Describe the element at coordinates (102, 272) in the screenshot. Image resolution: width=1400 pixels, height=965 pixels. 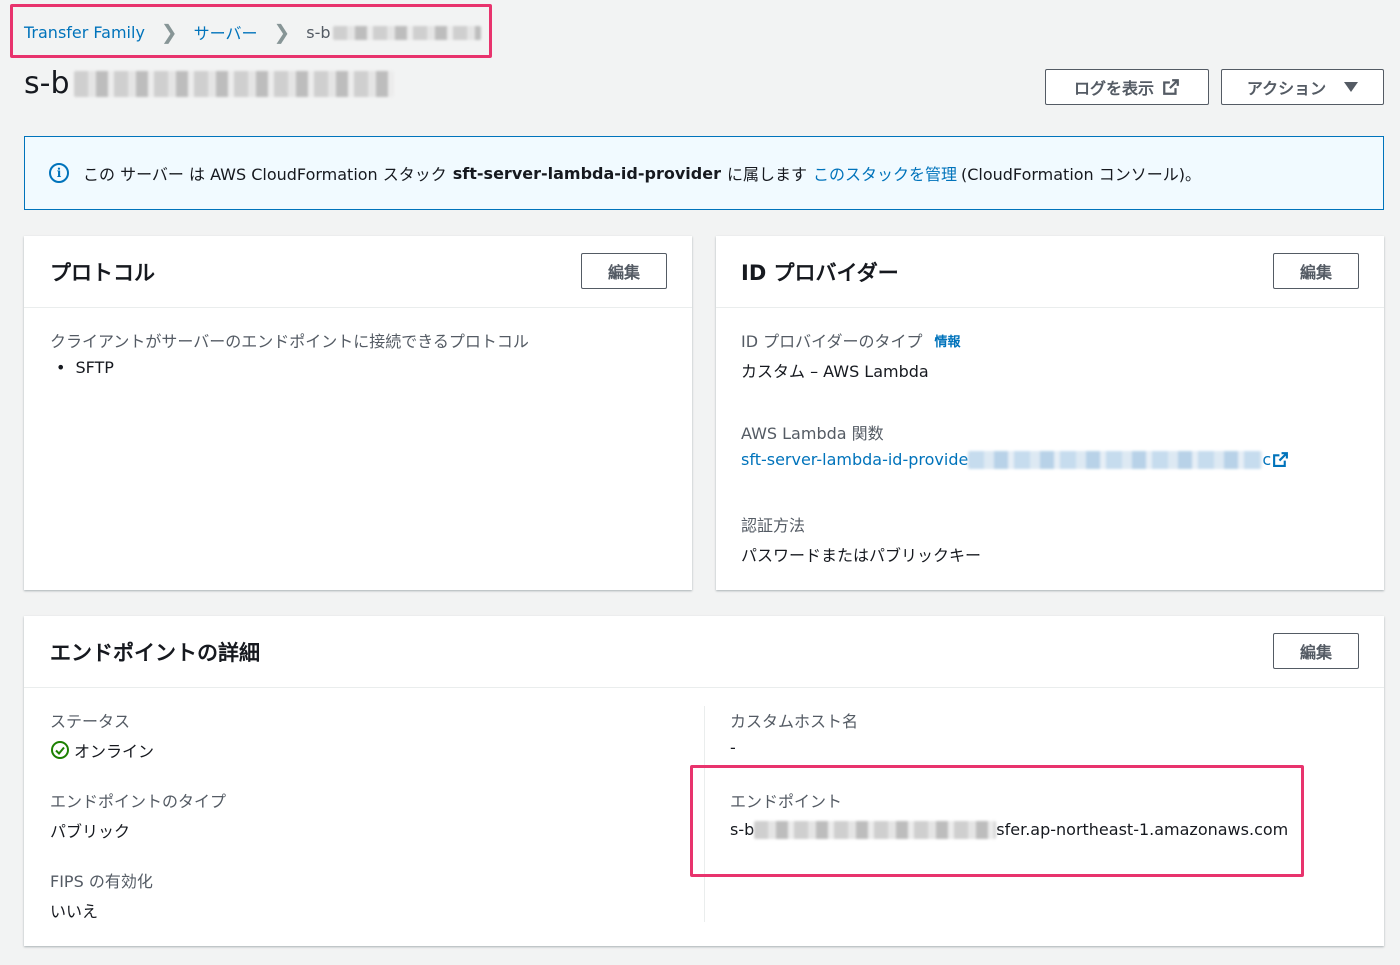
I see `protocols-title: プロトコル` at that location.